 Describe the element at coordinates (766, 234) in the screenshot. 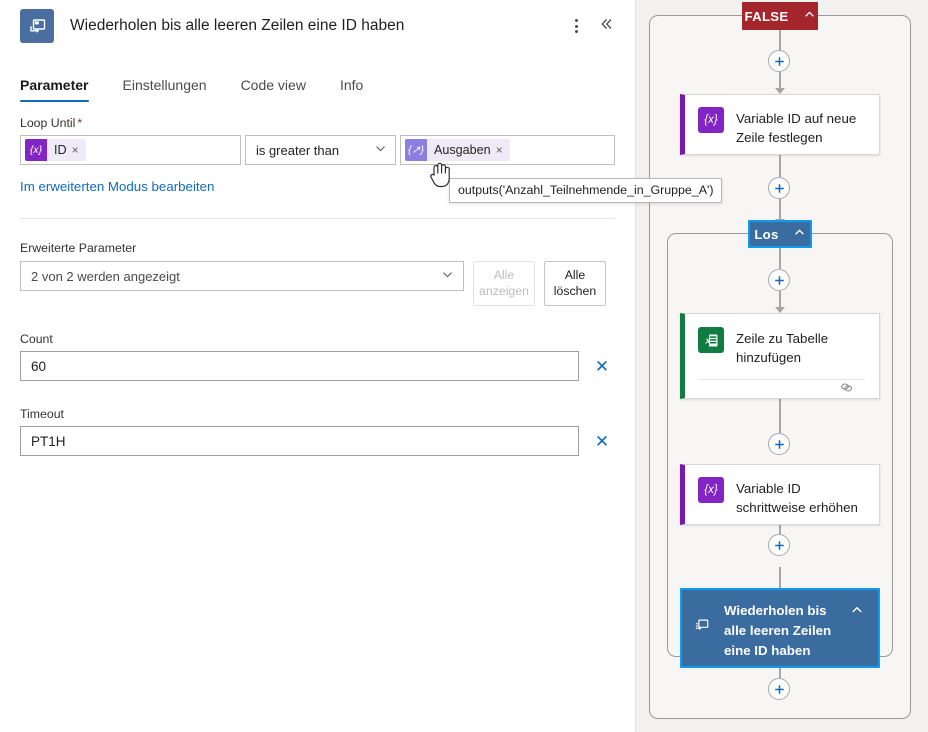

I see `los-badge-label: Los` at that location.